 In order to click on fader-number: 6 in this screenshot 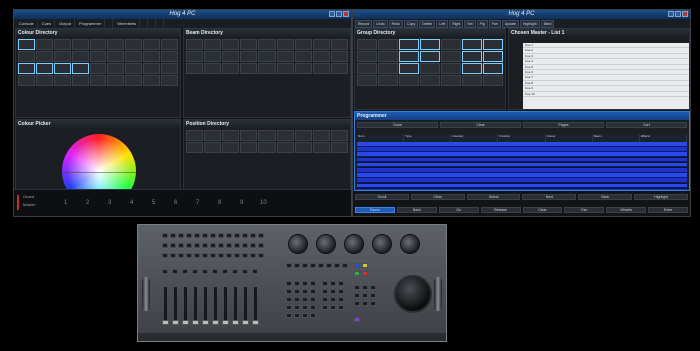, I will do `click(175, 203)`.